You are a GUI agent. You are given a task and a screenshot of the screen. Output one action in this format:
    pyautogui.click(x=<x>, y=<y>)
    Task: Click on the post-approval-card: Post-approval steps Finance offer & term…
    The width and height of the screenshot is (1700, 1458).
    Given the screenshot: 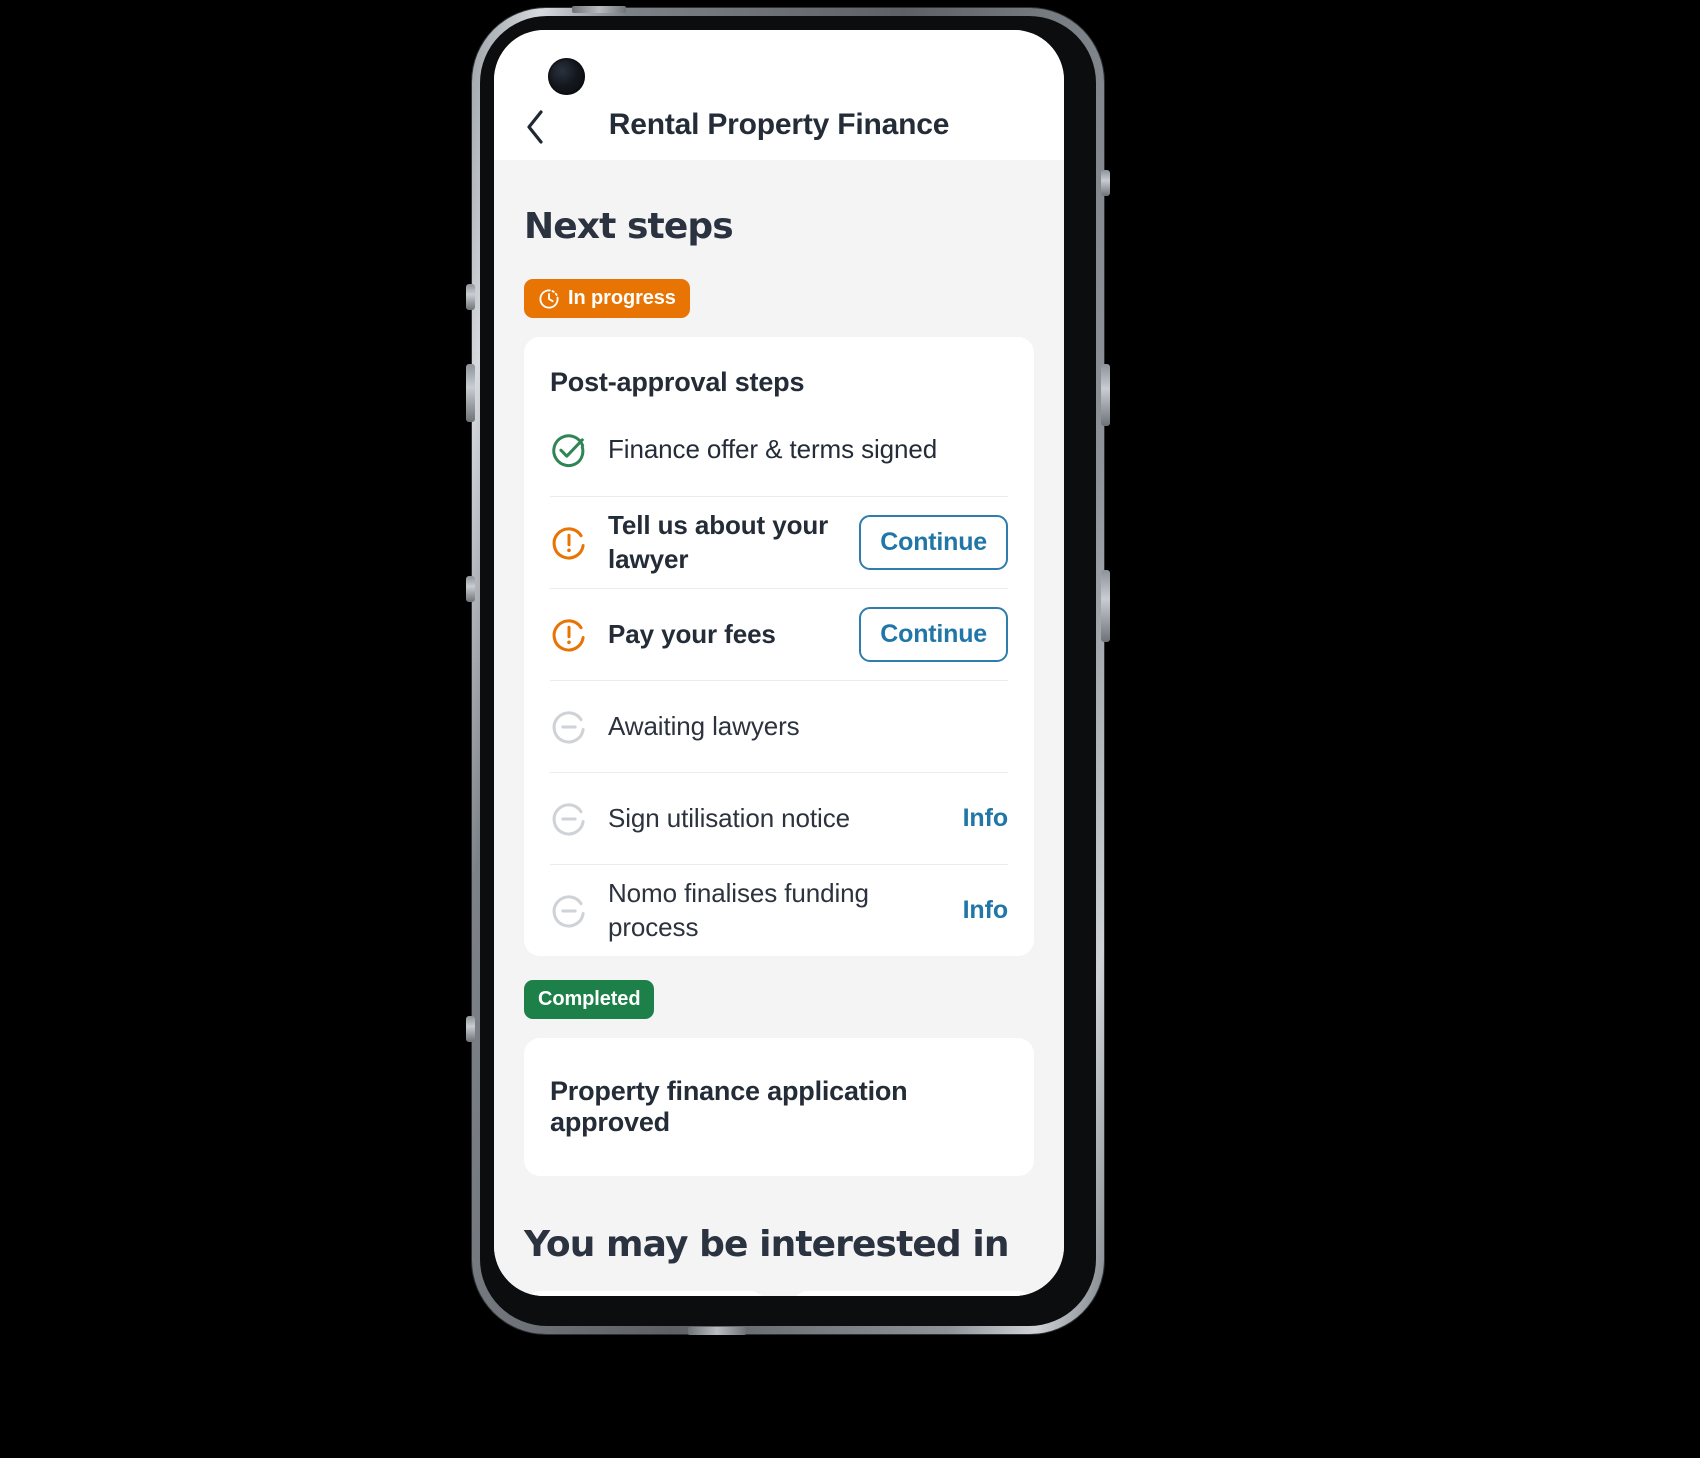 What is the action you would take?
    pyautogui.click(x=779, y=646)
    